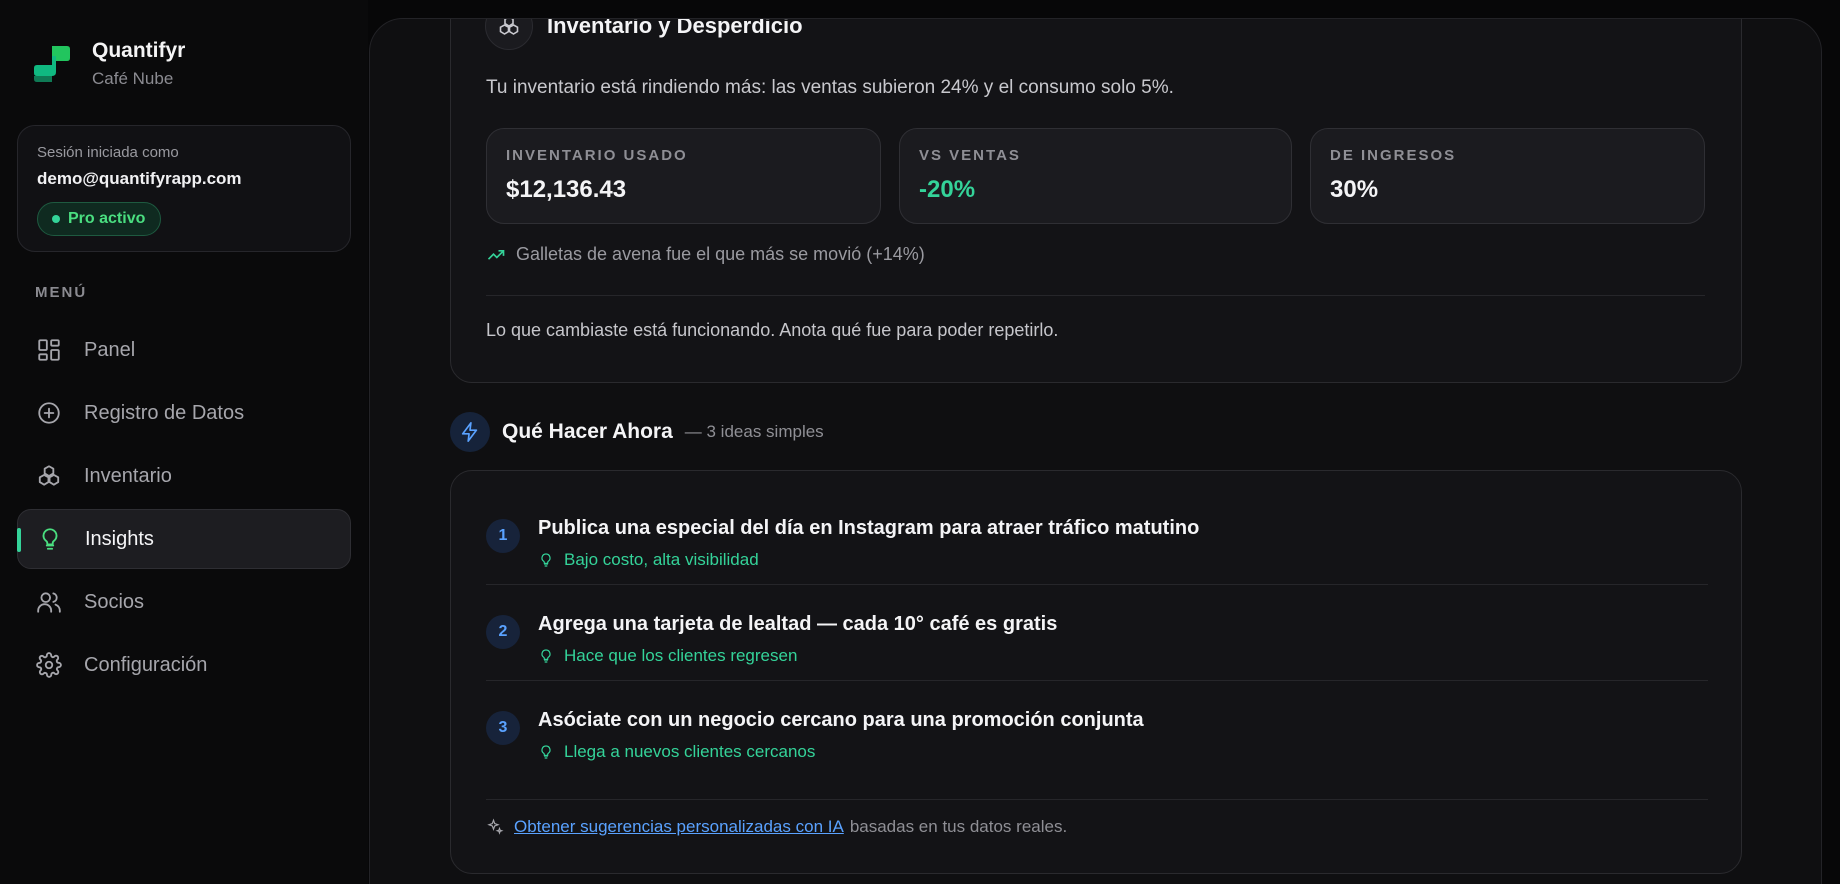 The width and height of the screenshot is (1840, 884). I want to click on actions-subtitle: — 3 ideas simples, so click(754, 431).